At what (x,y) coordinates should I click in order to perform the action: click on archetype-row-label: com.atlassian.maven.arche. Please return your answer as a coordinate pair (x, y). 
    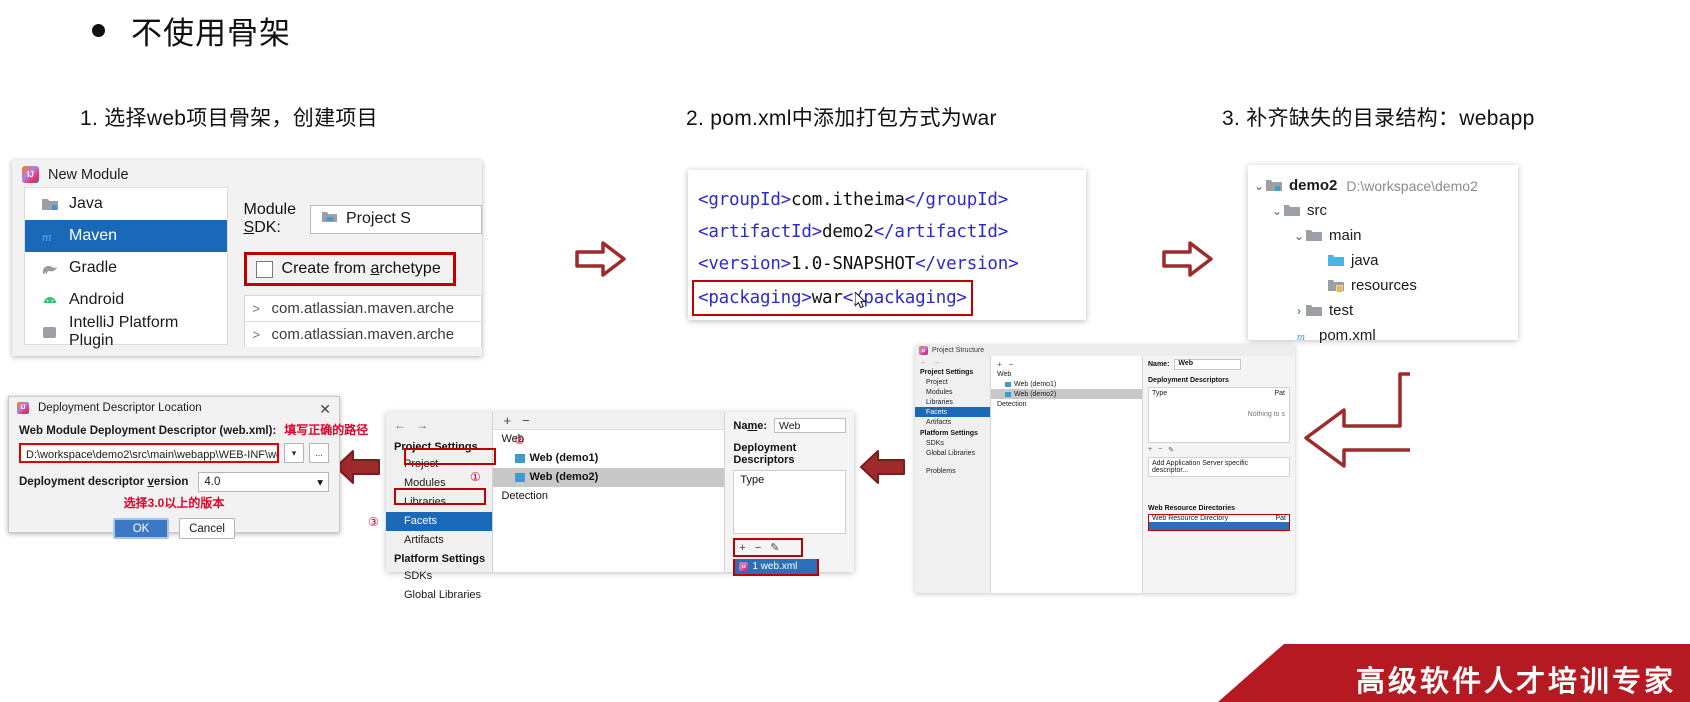
    Looking at the image, I should click on (363, 334).